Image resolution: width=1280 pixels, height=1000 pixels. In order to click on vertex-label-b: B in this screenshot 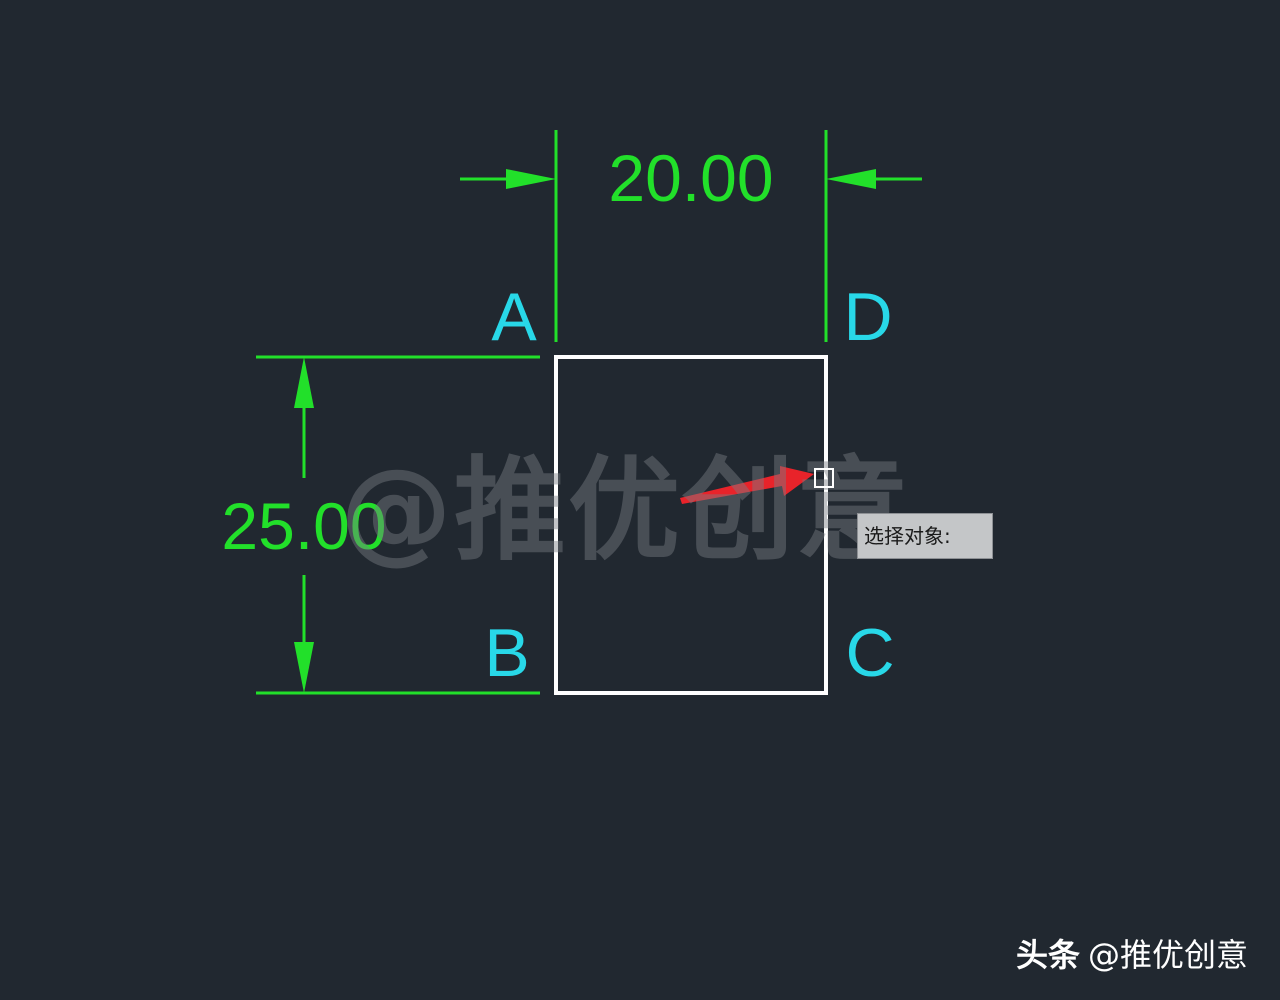, I will do `click(506, 653)`.